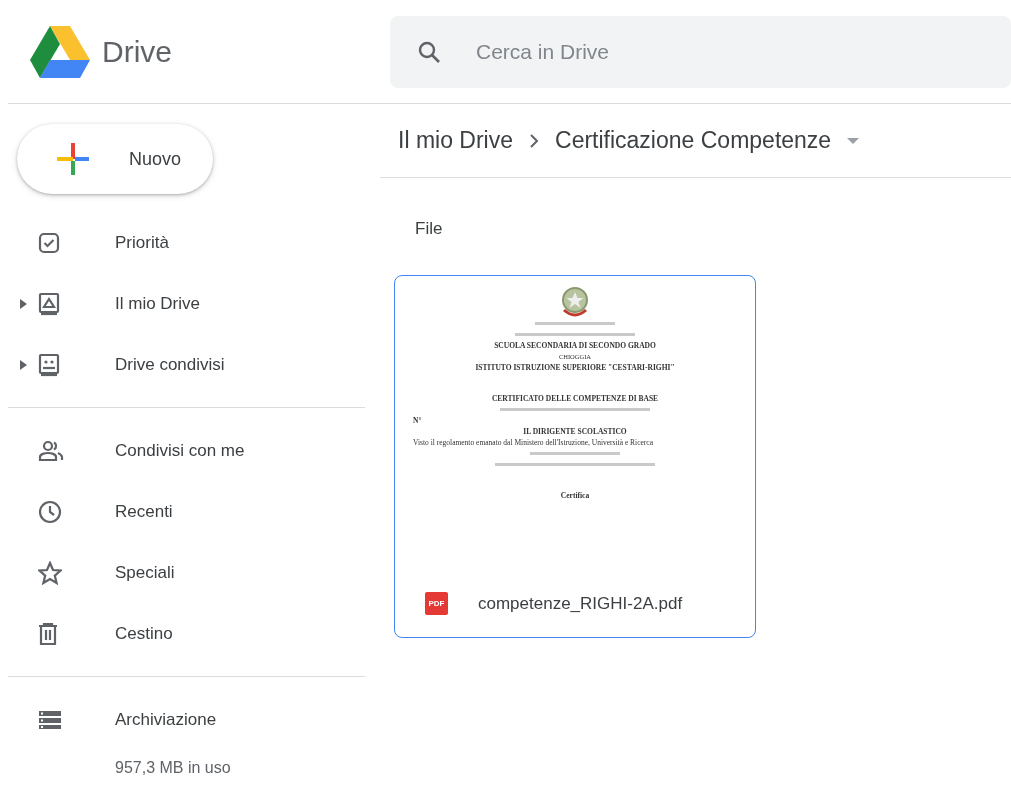 The image size is (1011, 787). I want to click on clock-icon, so click(50, 511).